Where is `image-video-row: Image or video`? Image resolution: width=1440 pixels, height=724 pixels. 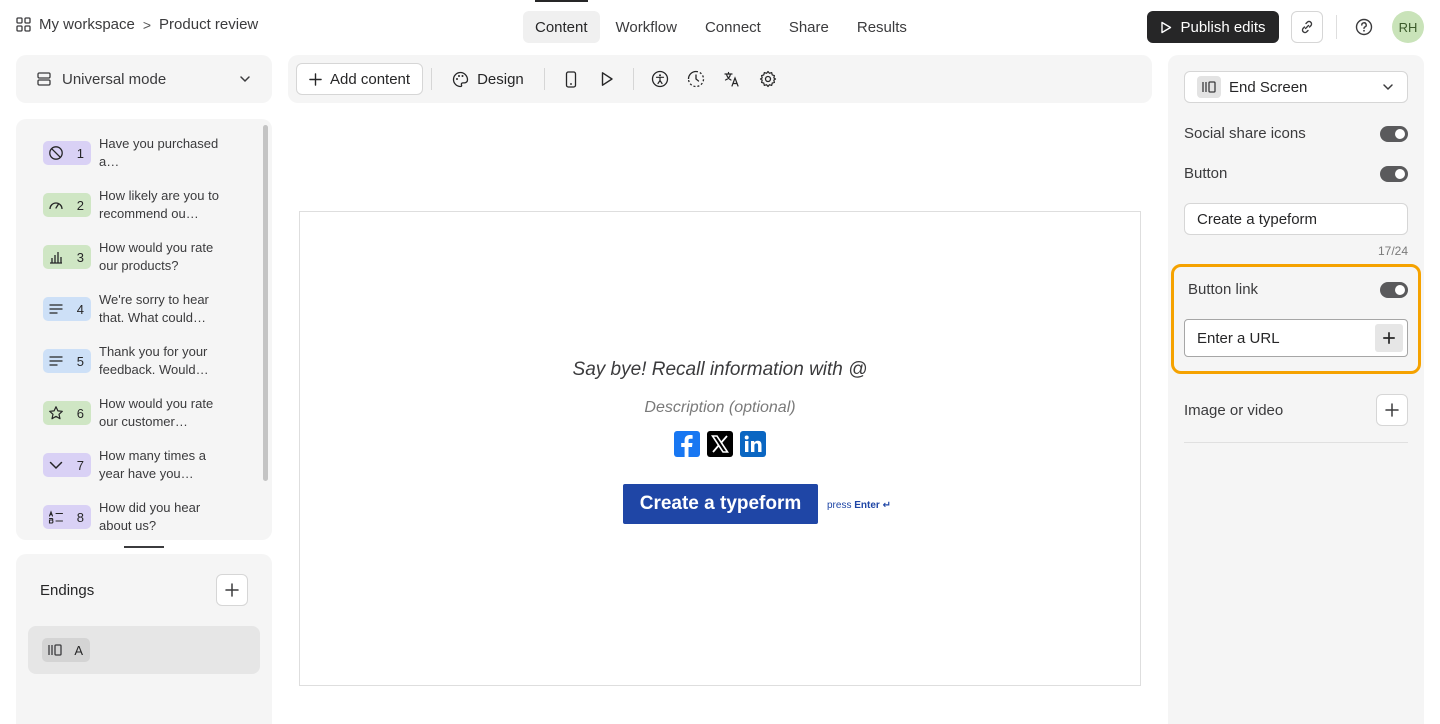 image-video-row: Image or video is located at coordinates (1296, 410).